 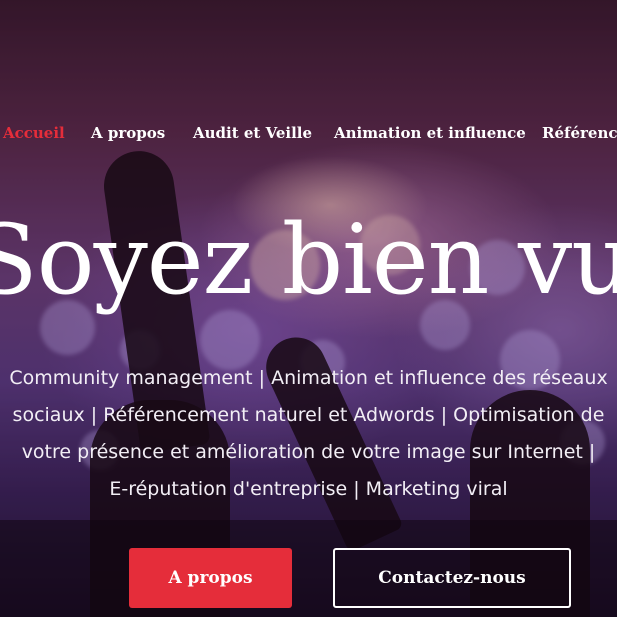 I want to click on contactez-nous-button-label: Contactez-nous, so click(x=452, y=578).